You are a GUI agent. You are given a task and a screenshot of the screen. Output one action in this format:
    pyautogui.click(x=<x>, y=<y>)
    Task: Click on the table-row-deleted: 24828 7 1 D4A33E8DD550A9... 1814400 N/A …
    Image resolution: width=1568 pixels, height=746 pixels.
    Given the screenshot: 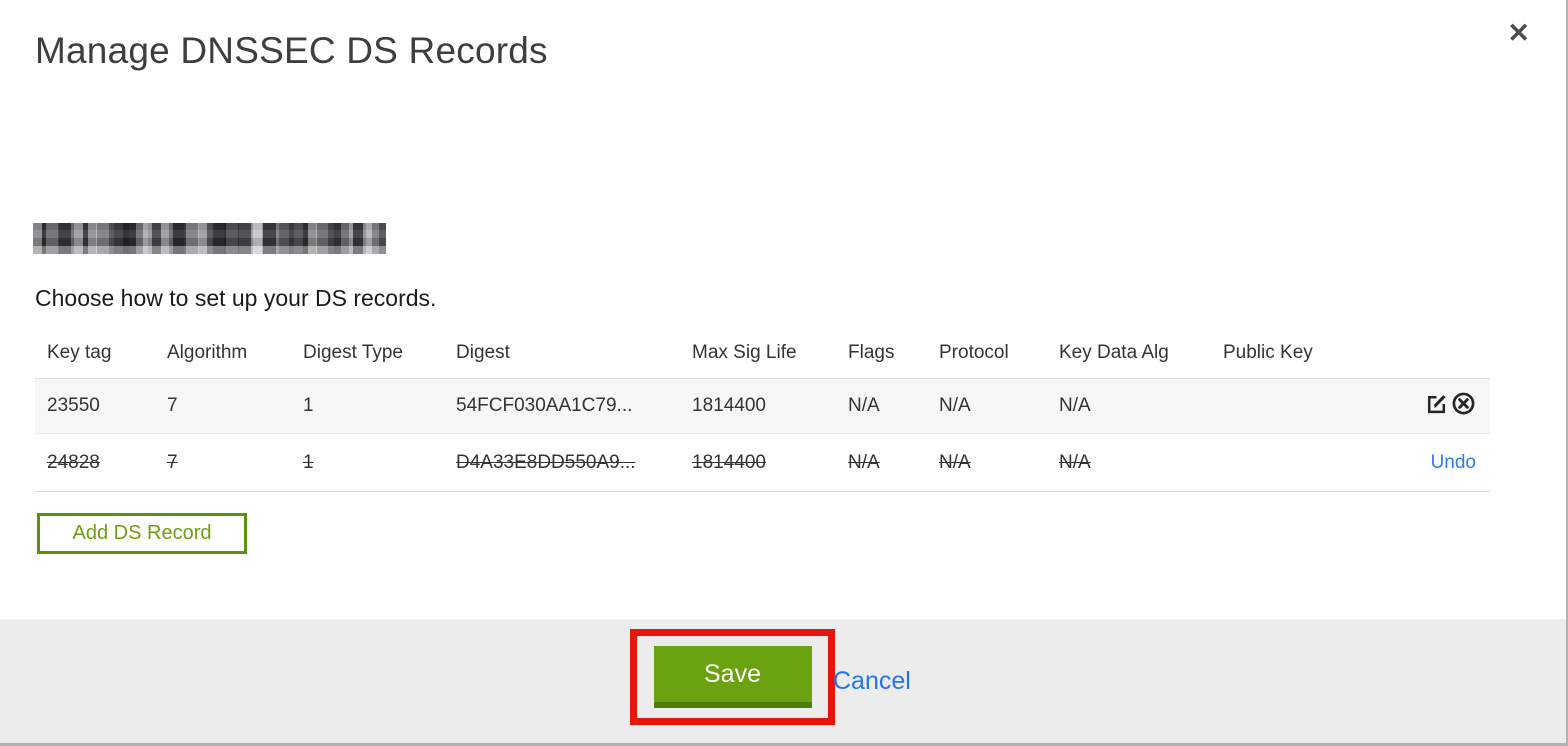 What is the action you would take?
    pyautogui.click(x=762, y=462)
    